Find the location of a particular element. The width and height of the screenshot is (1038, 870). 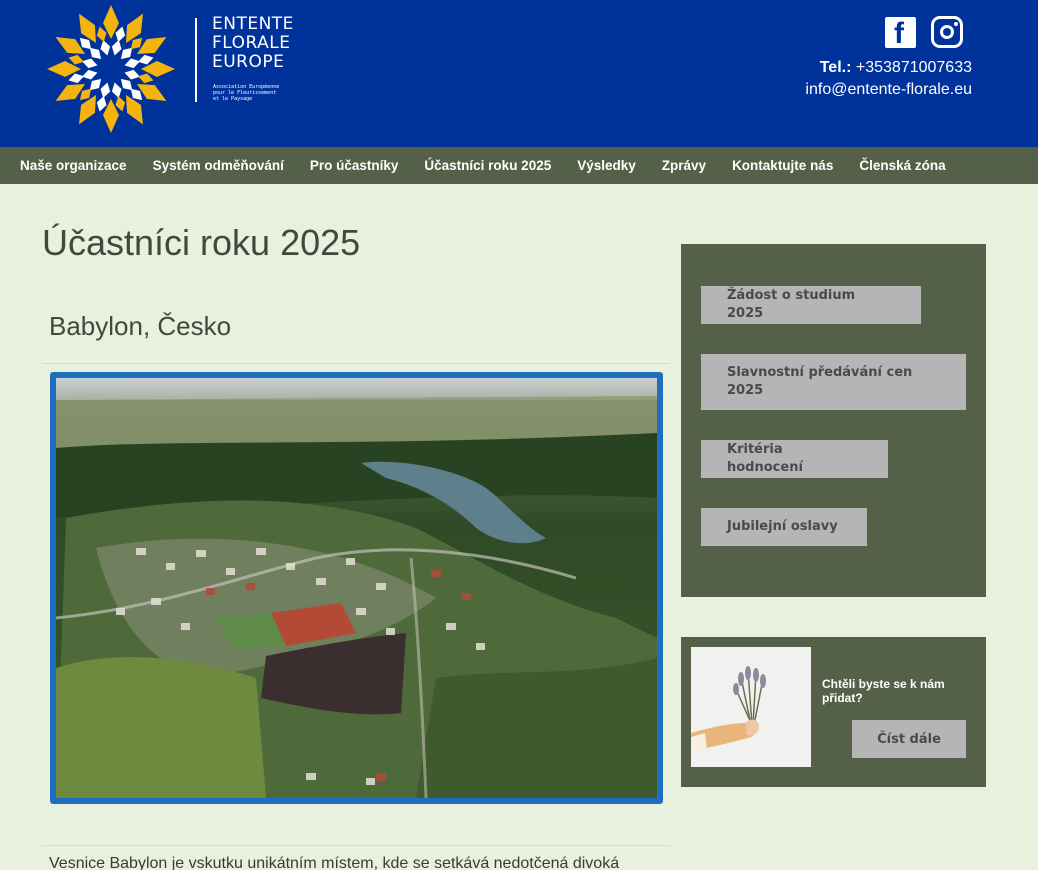

logo-subtitle-line-3: et le Paysage is located at coordinates (233, 99).